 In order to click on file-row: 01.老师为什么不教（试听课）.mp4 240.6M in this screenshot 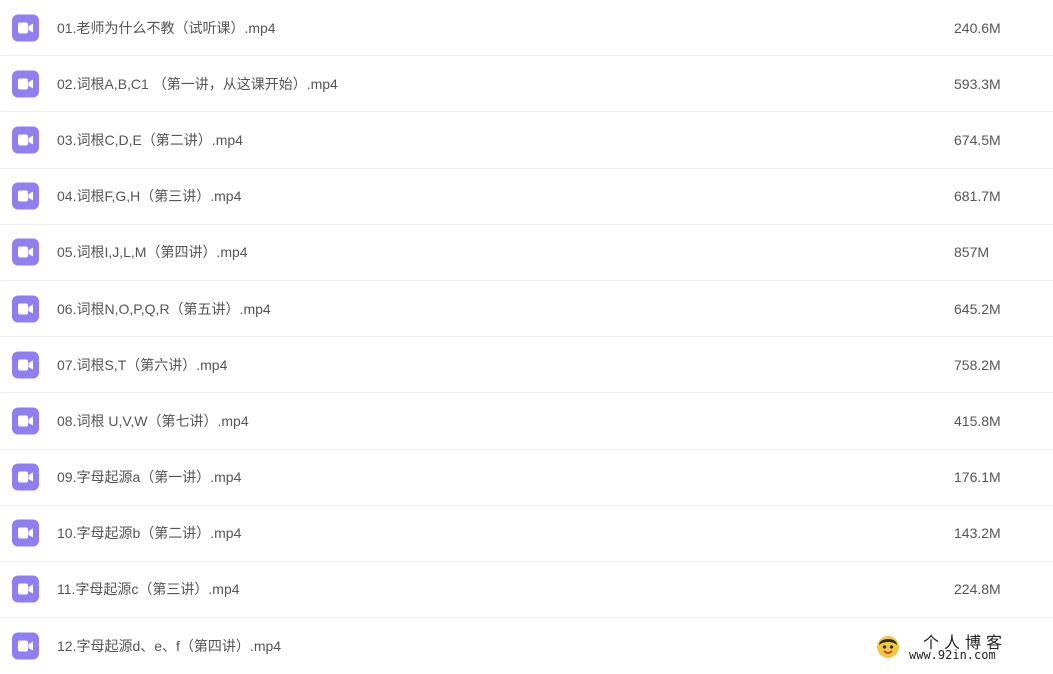, I will do `click(526, 28)`.